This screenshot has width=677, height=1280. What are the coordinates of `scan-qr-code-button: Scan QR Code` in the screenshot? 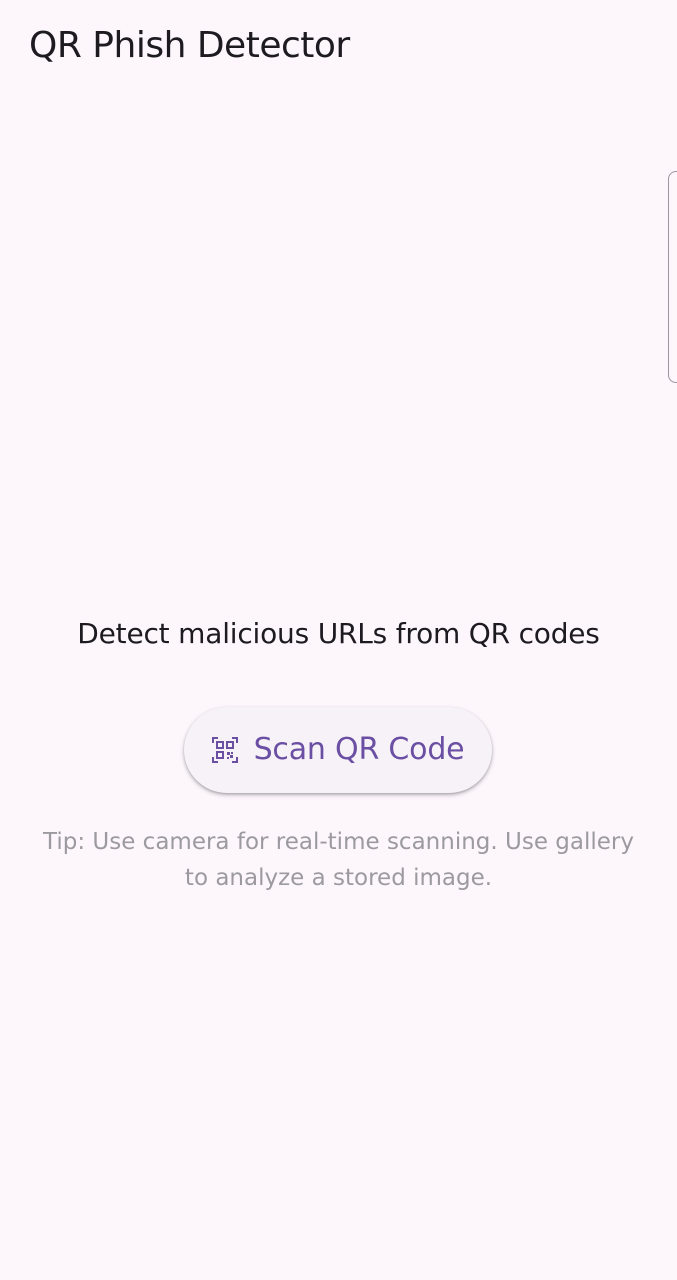 It's located at (338, 750).